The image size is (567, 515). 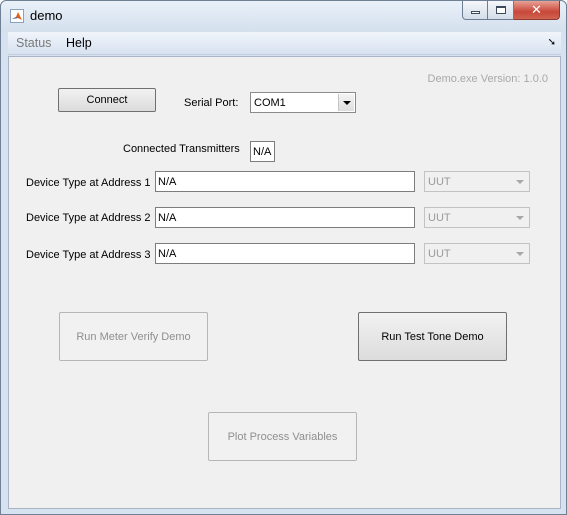 What do you see at coordinates (88, 183) in the screenshot?
I see `device-1-label: Device Type at Address 1` at bounding box center [88, 183].